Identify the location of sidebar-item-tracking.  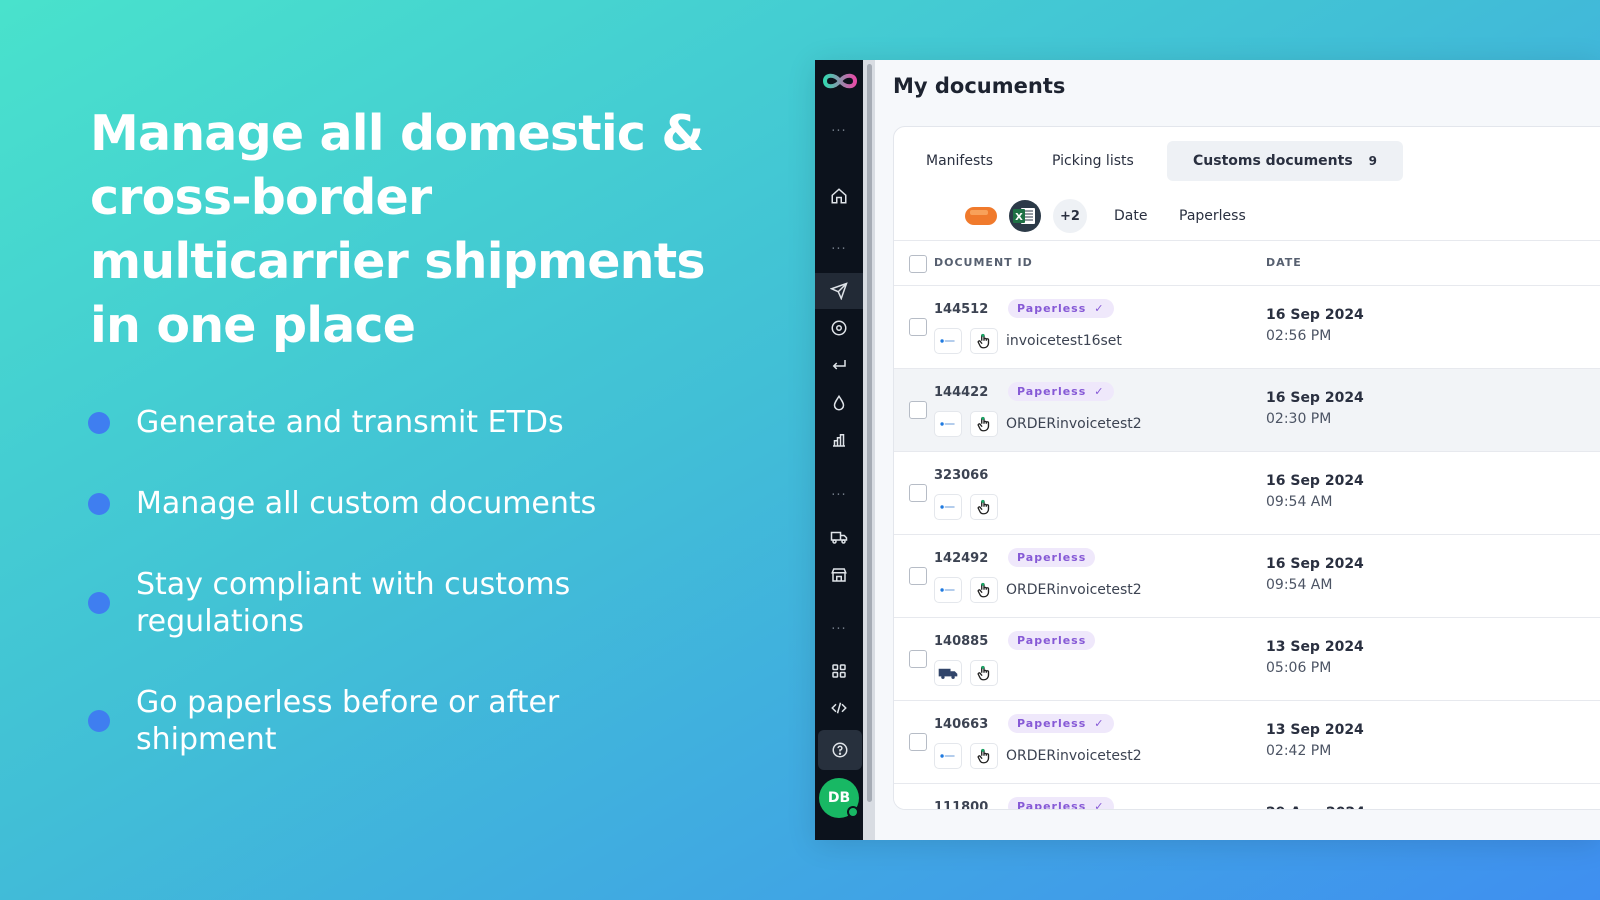
(839, 328).